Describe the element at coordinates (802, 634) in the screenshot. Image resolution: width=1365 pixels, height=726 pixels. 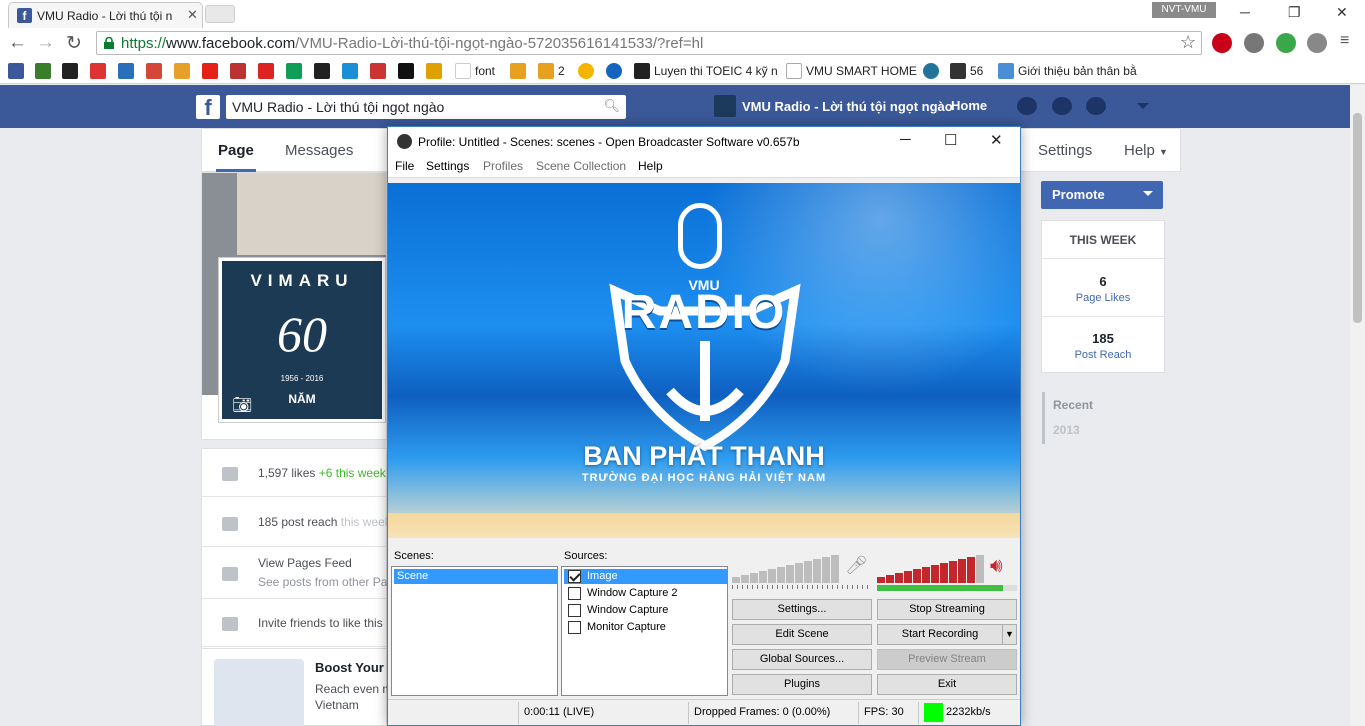
I see `edit-scene-button: Edit Scene` at that location.